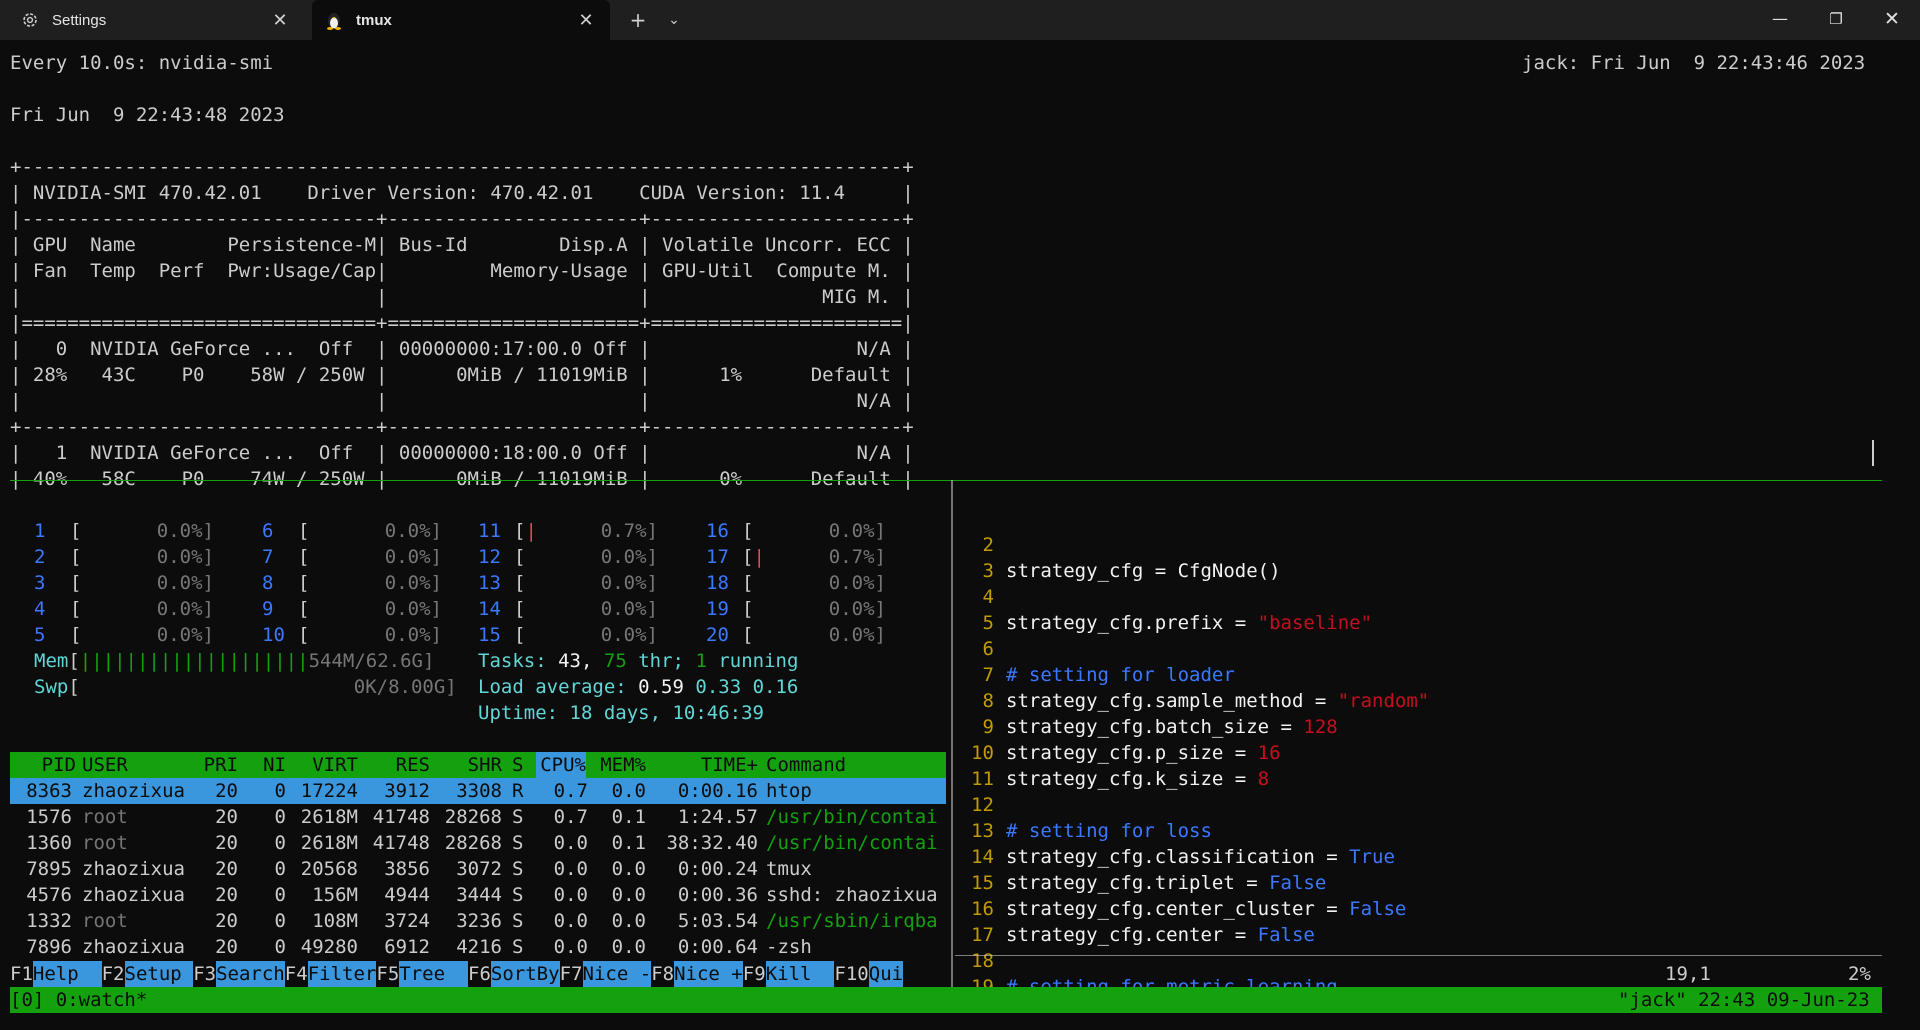 The height and width of the screenshot is (1030, 1920). I want to click on htop-column-shr: SHR, so click(468, 765).